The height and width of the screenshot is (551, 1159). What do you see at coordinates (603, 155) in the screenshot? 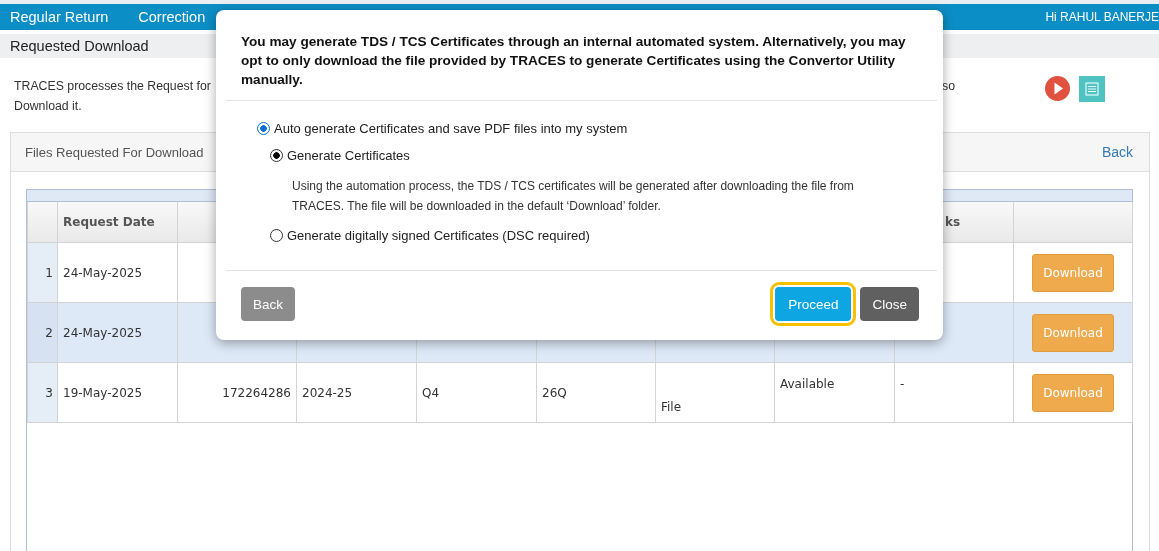
I see `radio-option: Generate Certificates` at bounding box center [603, 155].